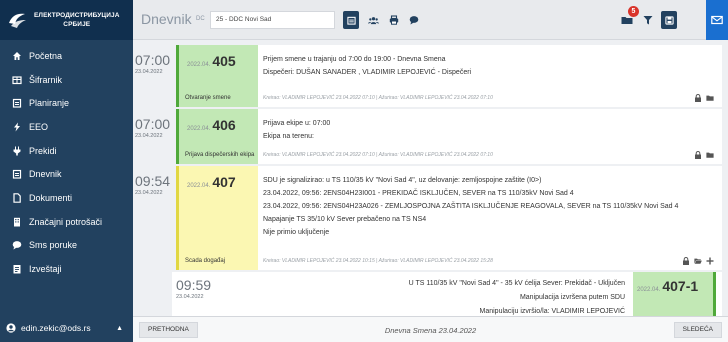 Image resolution: width=728 pixels, height=342 pixels. What do you see at coordinates (51, 197) in the screenshot?
I see `sidebar-item-label: Dokumenti` at bounding box center [51, 197].